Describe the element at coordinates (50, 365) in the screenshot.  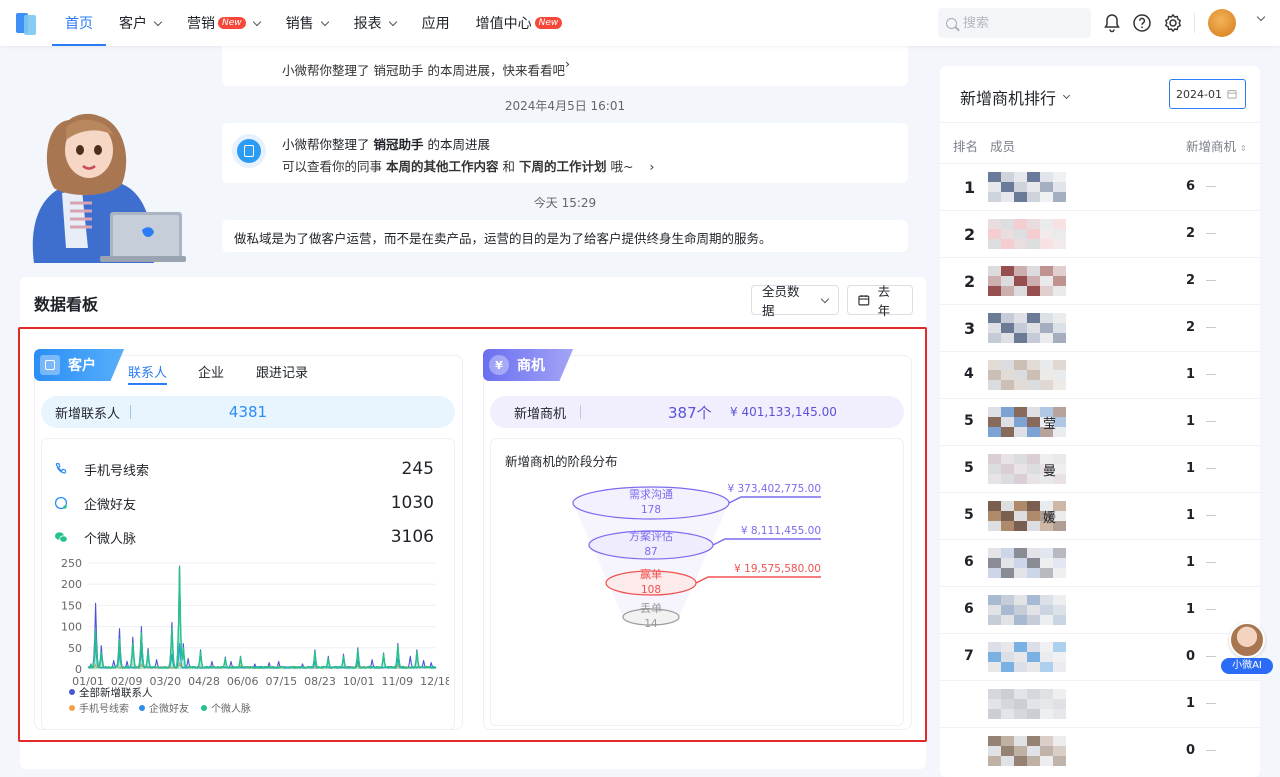
I see `customer-icon` at that location.